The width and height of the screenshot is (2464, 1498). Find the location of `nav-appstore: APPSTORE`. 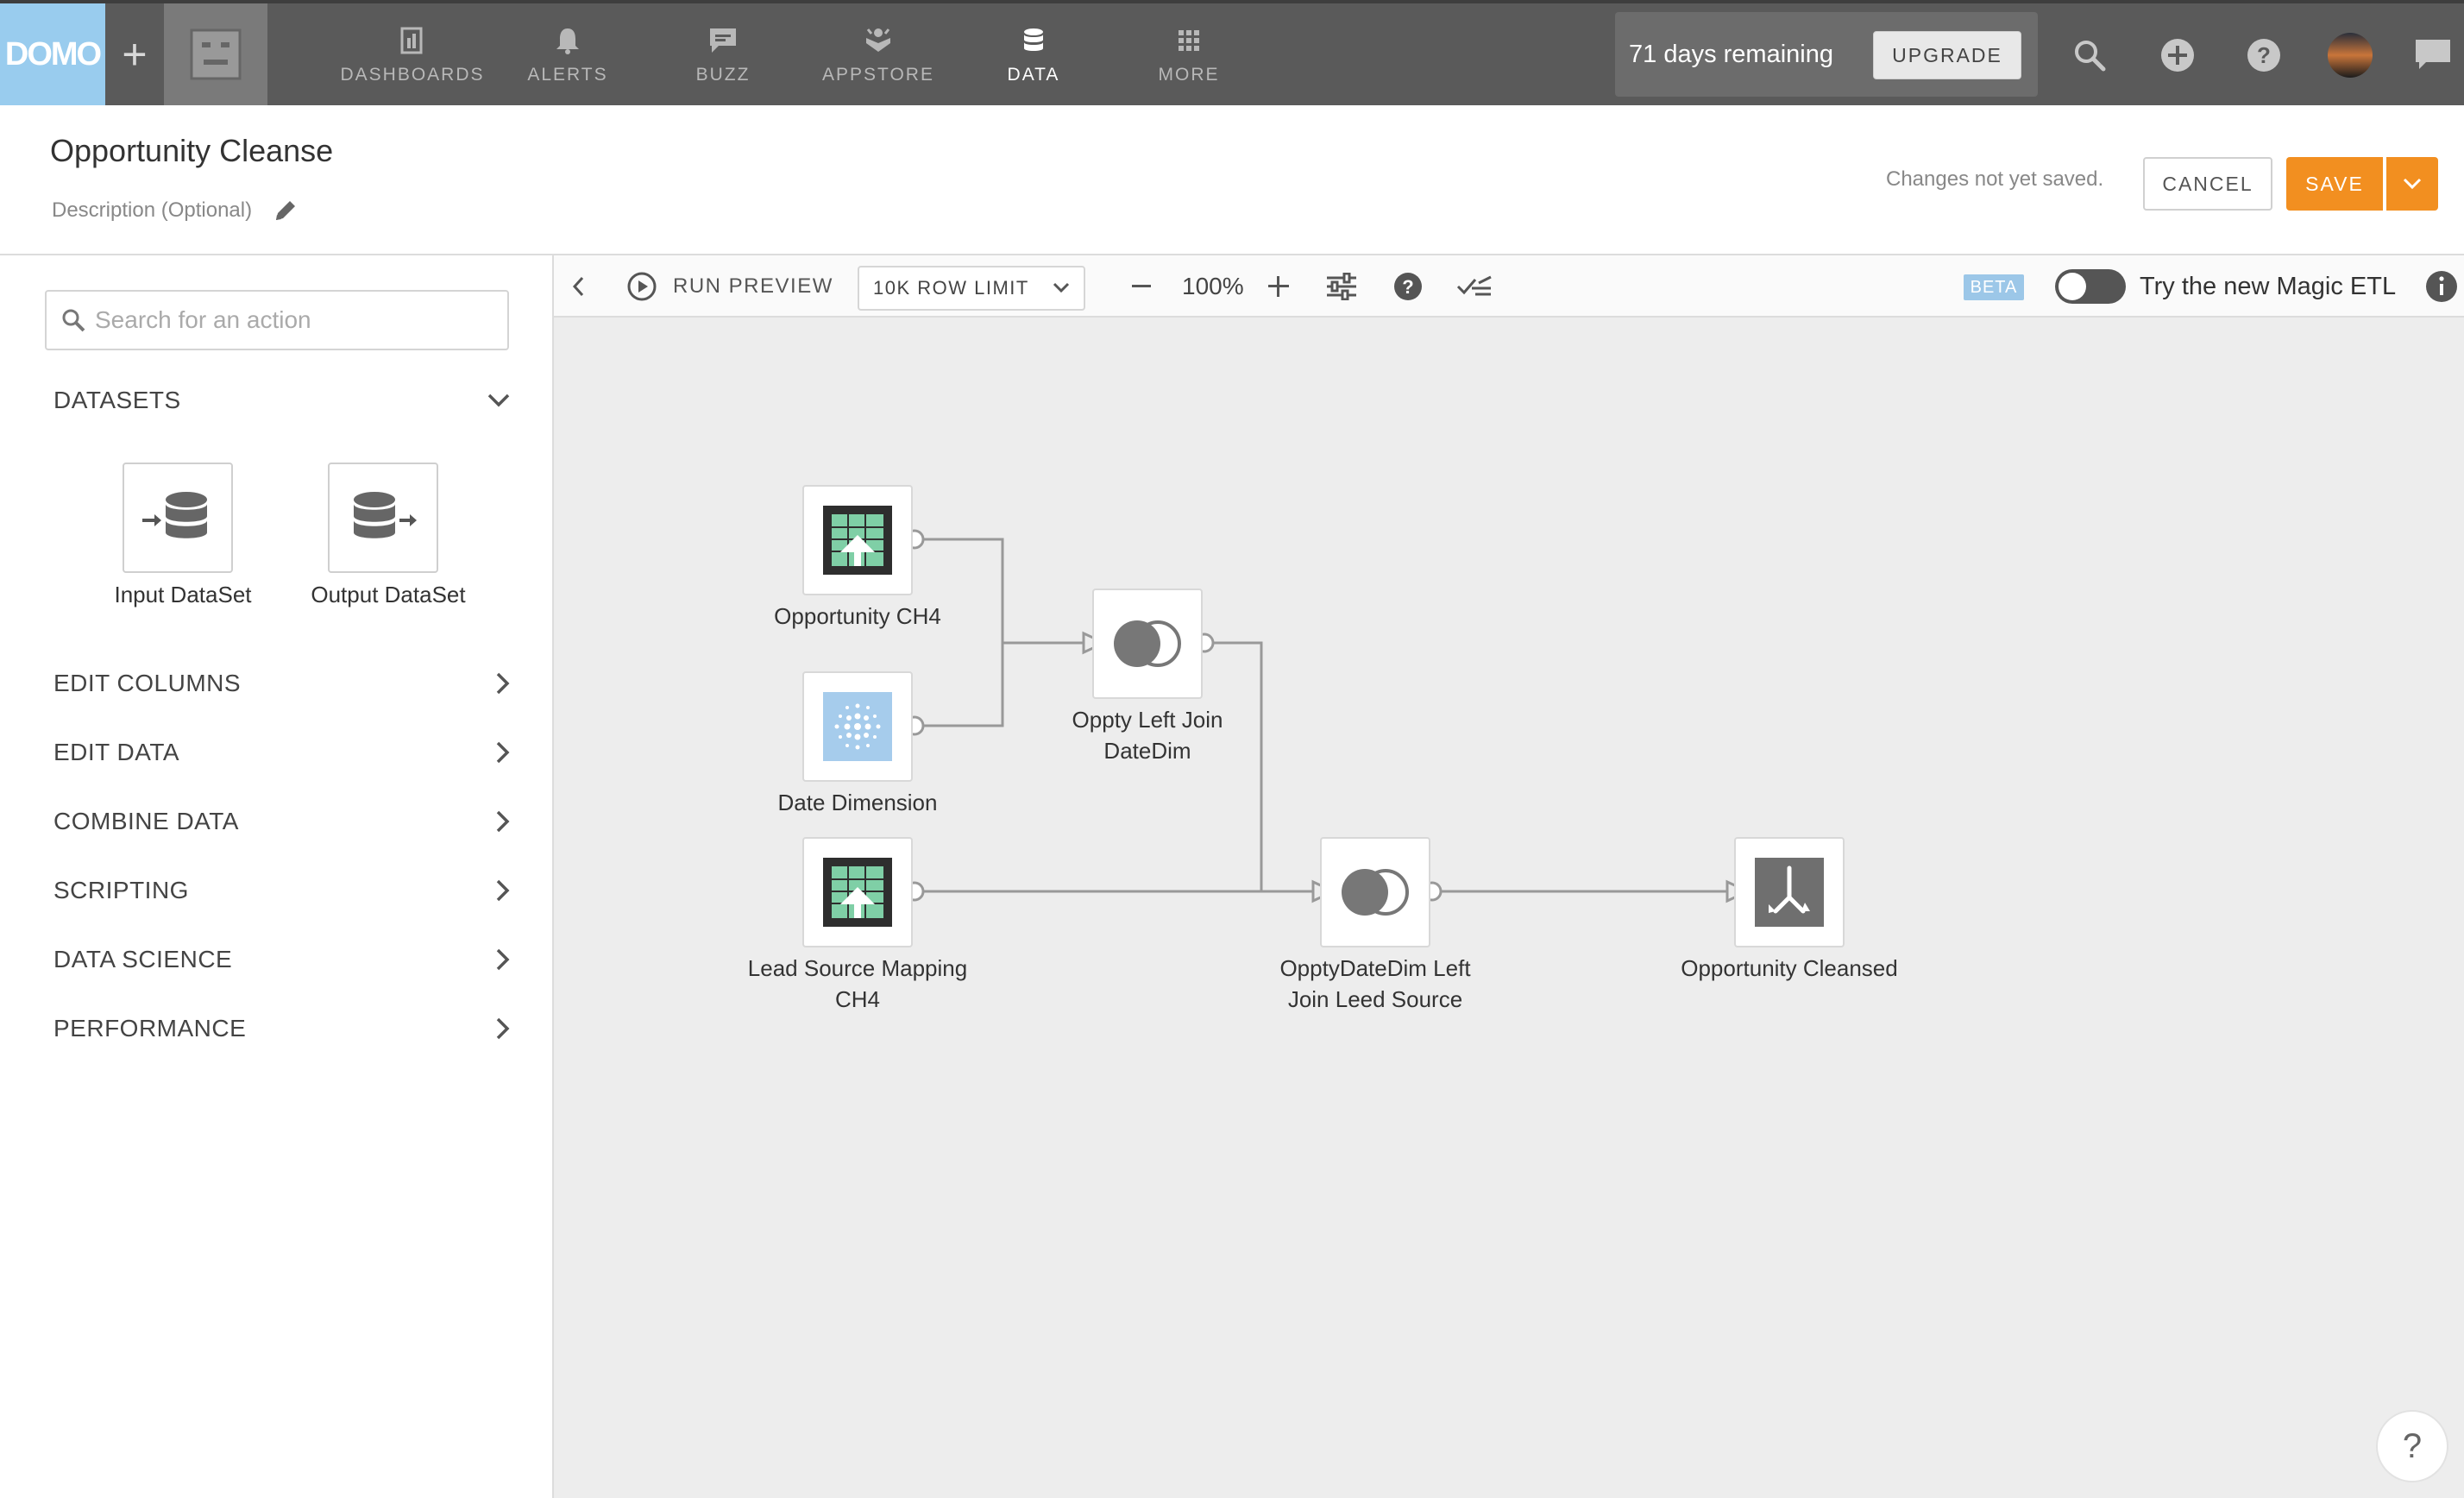

nav-appstore: APPSTORE is located at coordinates (879, 54).